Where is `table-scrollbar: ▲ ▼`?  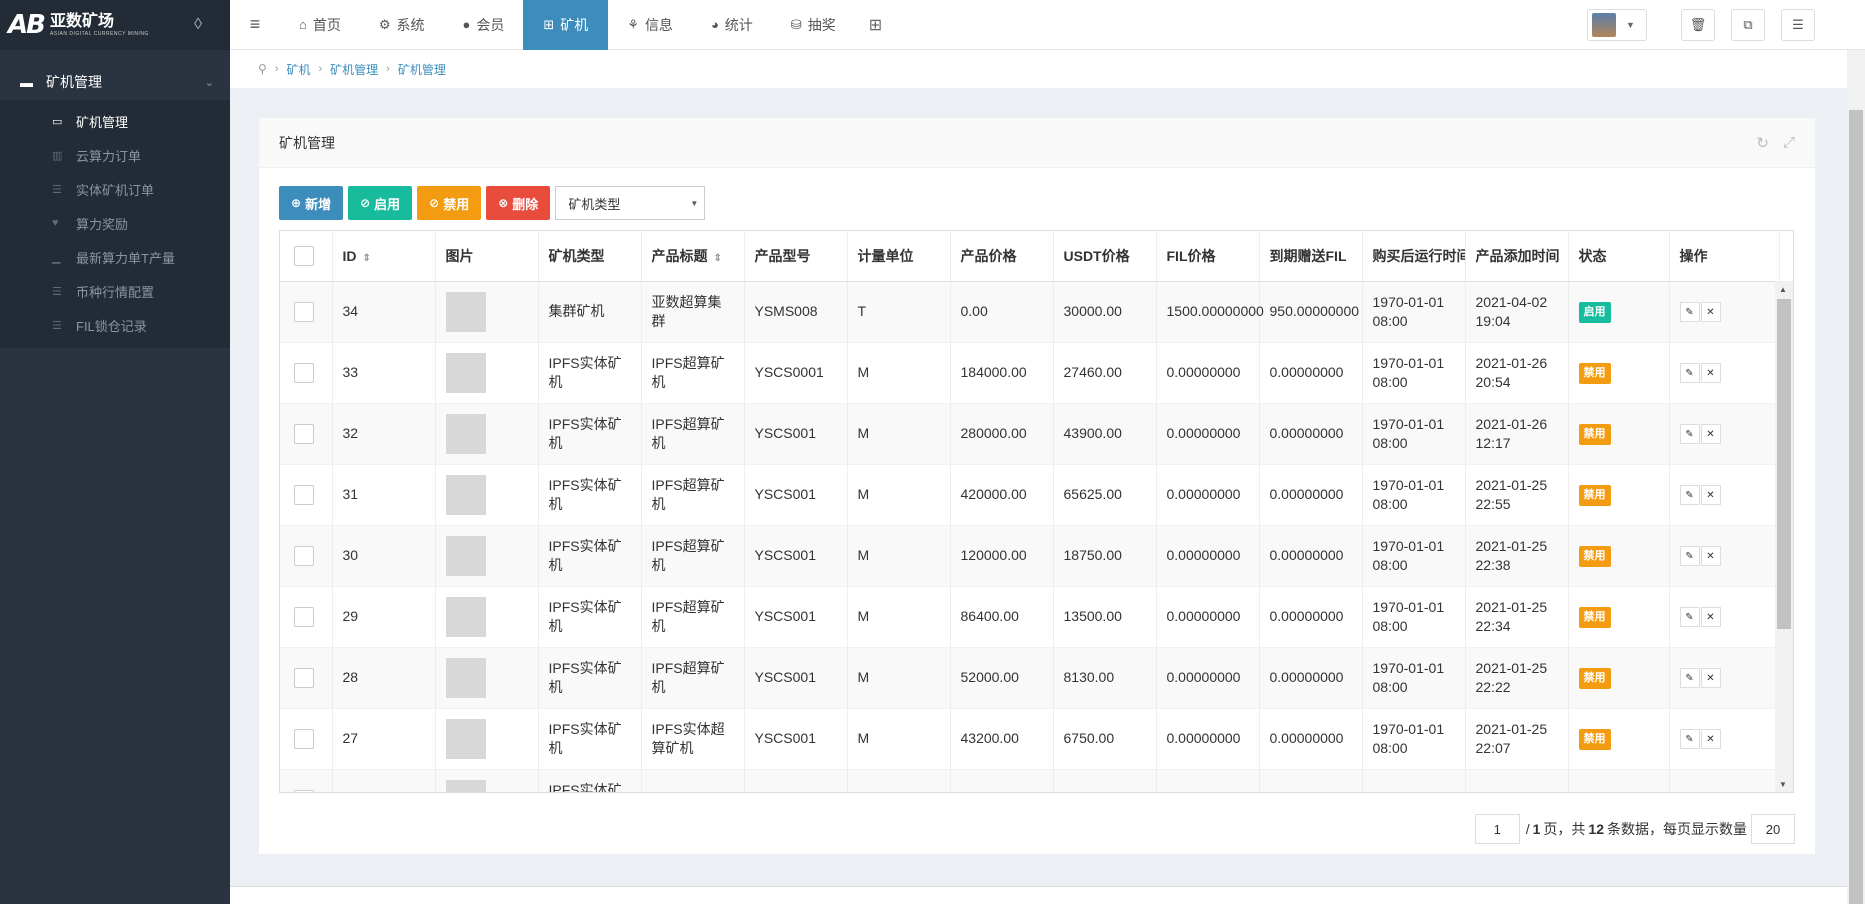
table-scrollbar: ▲ ▼ is located at coordinates (1784, 536).